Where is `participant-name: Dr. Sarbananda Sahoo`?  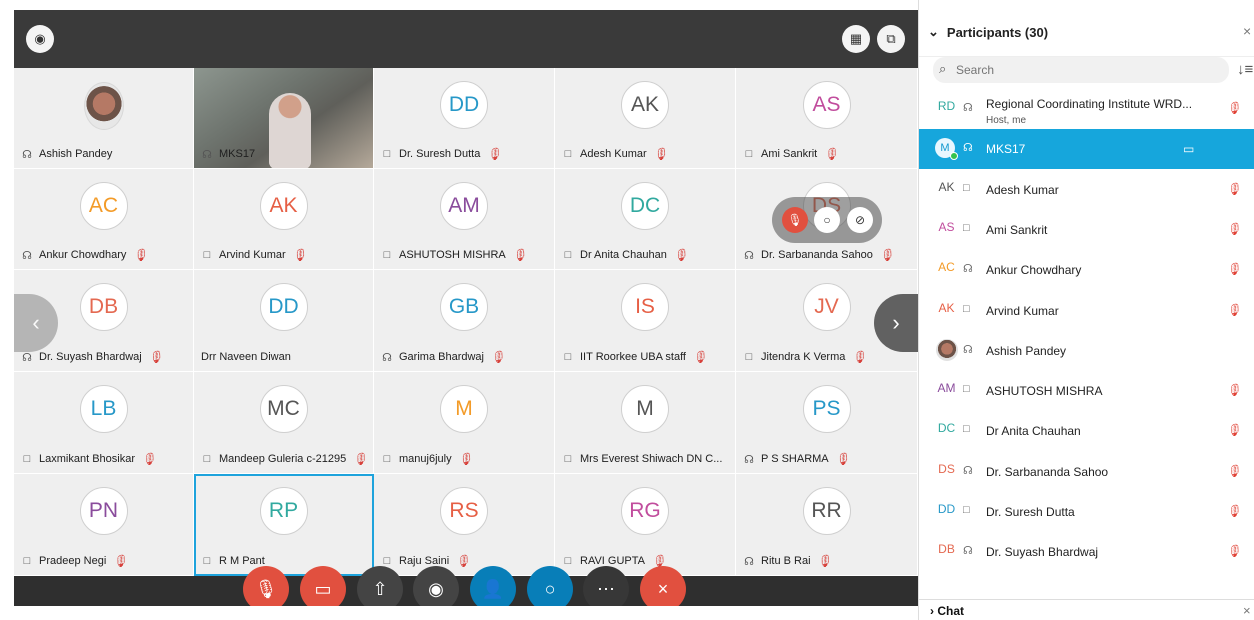
participant-name: Dr. Sarbananda Sahoo is located at coordinates (817, 255).